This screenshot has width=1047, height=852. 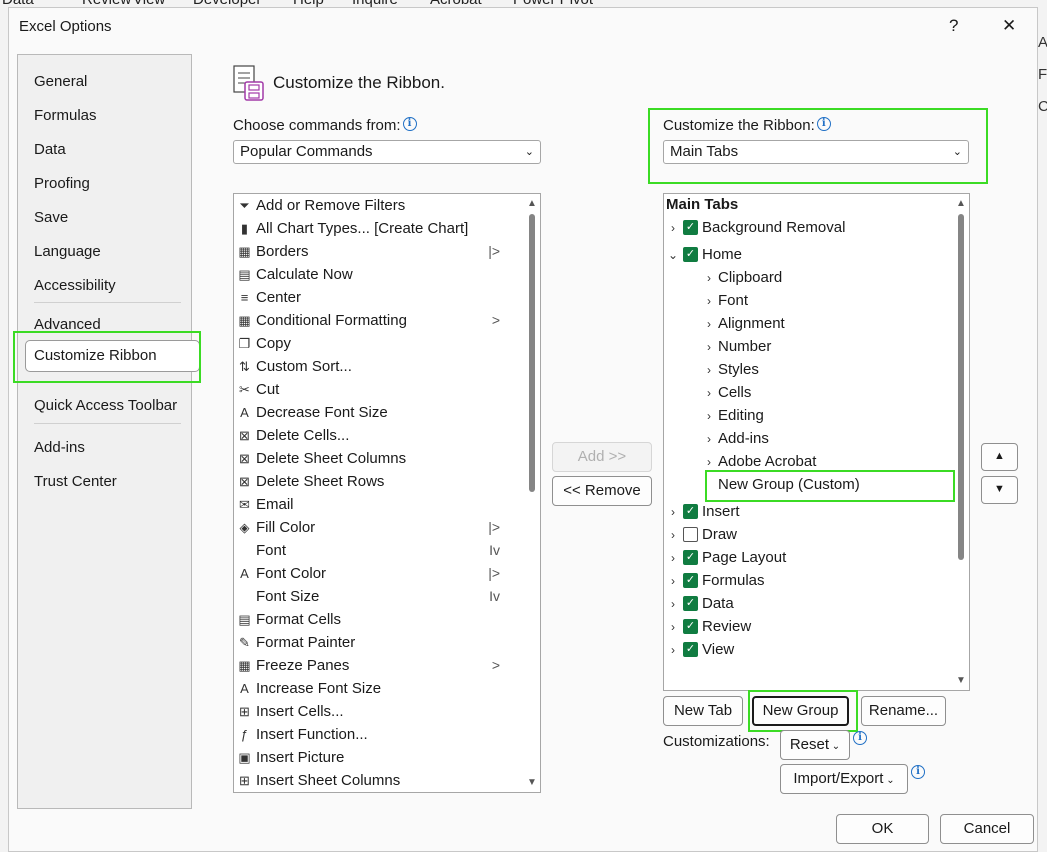 I want to click on ribbon-tab-item: › ✓ Data, so click(x=700, y=604).